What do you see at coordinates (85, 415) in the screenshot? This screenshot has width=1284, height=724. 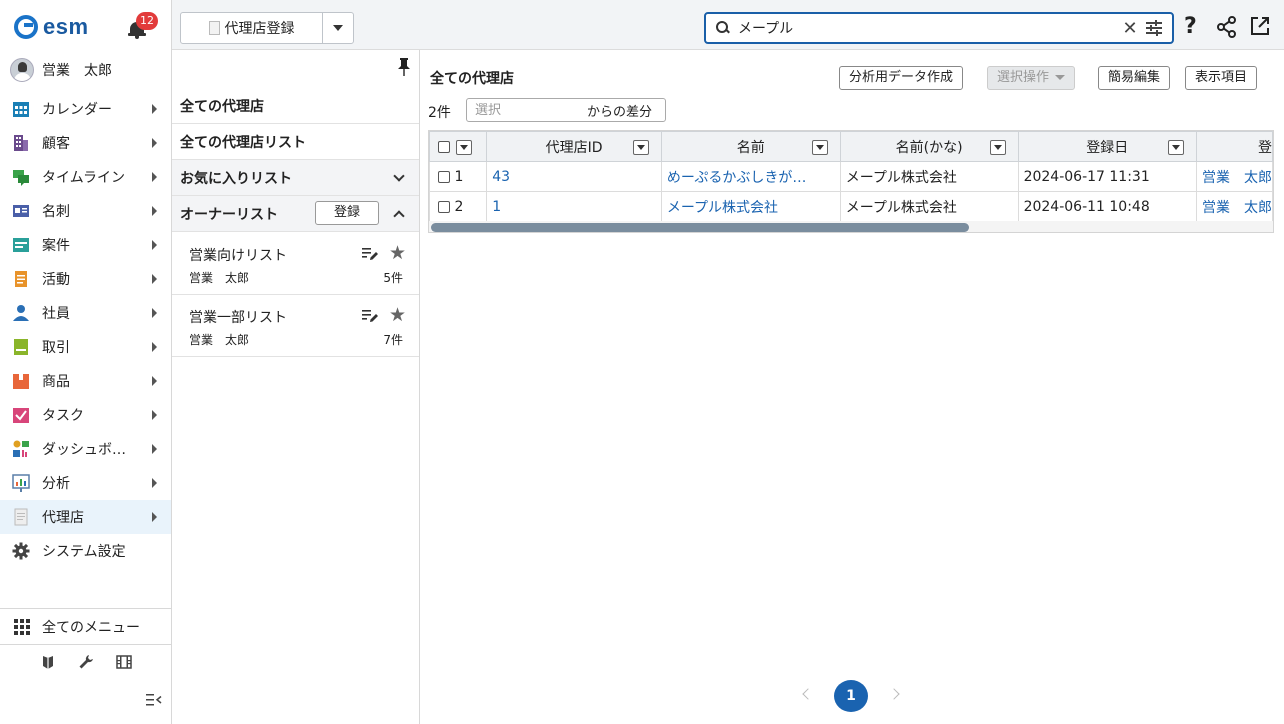 I see `sidebar-item-tasks: タスク` at bounding box center [85, 415].